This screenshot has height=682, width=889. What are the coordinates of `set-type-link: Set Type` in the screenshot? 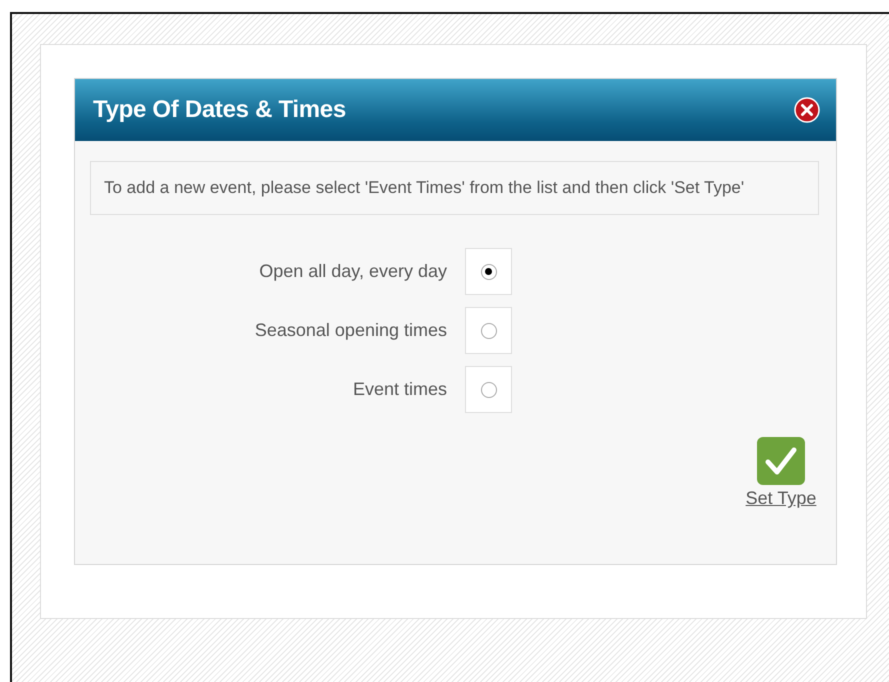 It's located at (781, 498).